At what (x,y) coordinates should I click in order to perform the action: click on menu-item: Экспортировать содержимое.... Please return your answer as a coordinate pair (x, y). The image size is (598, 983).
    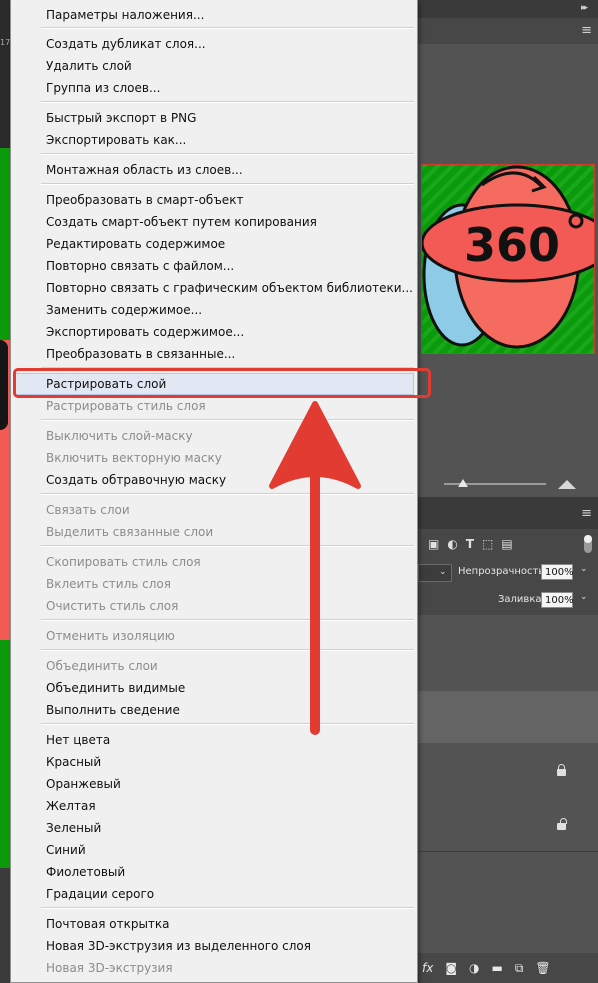
    Looking at the image, I should click on (145, 332).